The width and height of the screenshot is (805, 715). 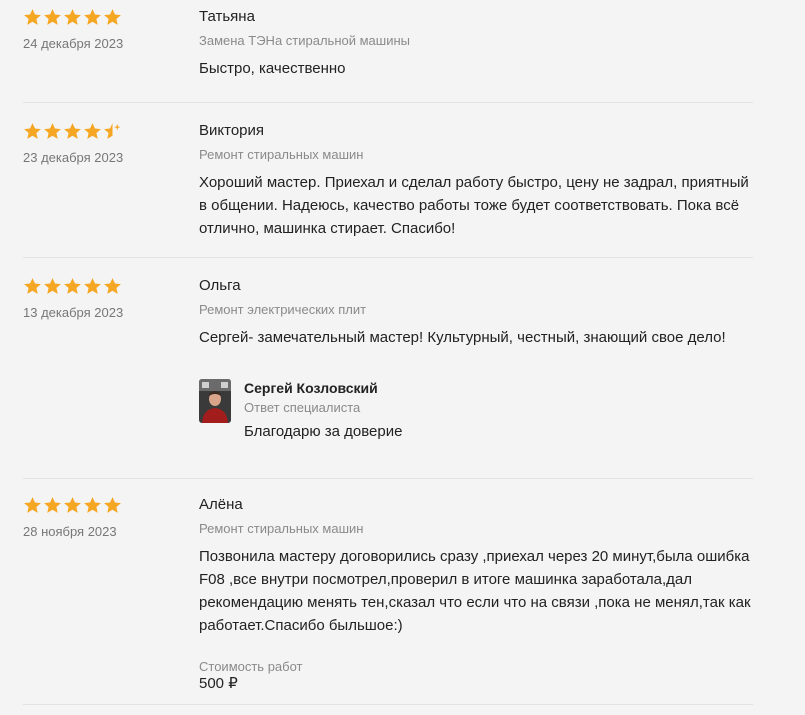 What do you see at coordinates (111, 54) in the screenshot?
I see `review-meta: 24 декабря 2023` at bounding box center [111, 54].